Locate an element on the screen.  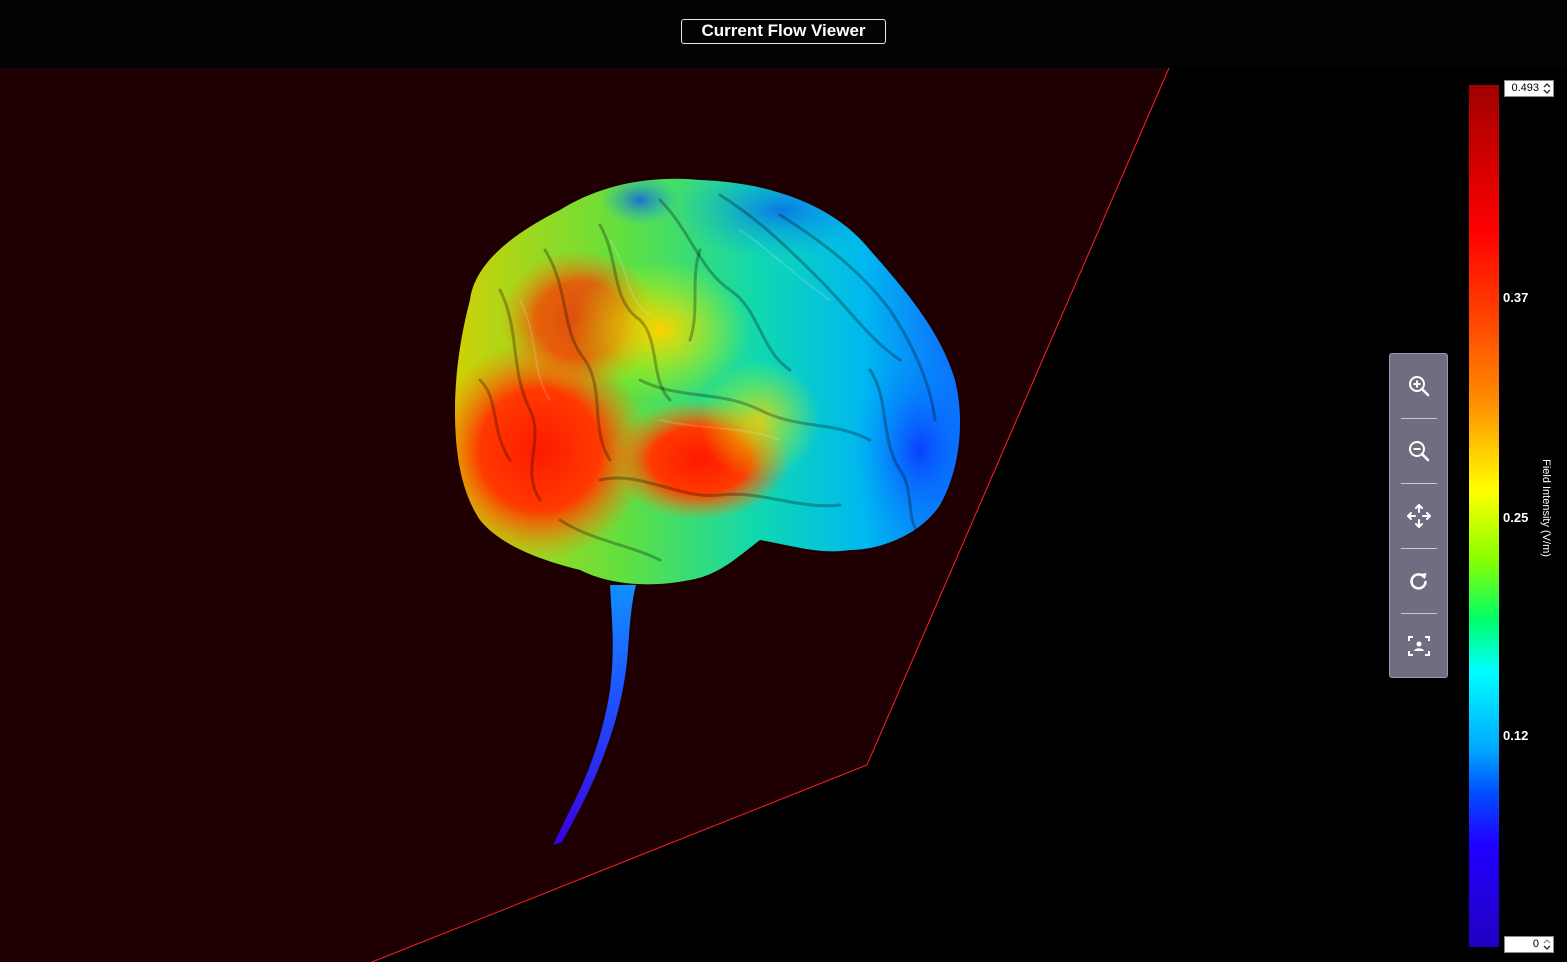
colorbar-tick: 0.37 is located at coordinates (1516, 297).